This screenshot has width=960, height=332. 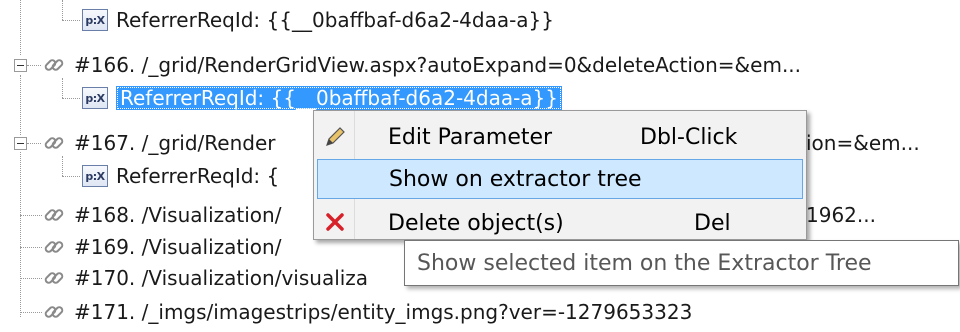 What do you see at coordinates (644, 263) in the screenshot?
I see `tooltip-text: Show selected item on the Extractor Tree` at bounding box center [644, 263].